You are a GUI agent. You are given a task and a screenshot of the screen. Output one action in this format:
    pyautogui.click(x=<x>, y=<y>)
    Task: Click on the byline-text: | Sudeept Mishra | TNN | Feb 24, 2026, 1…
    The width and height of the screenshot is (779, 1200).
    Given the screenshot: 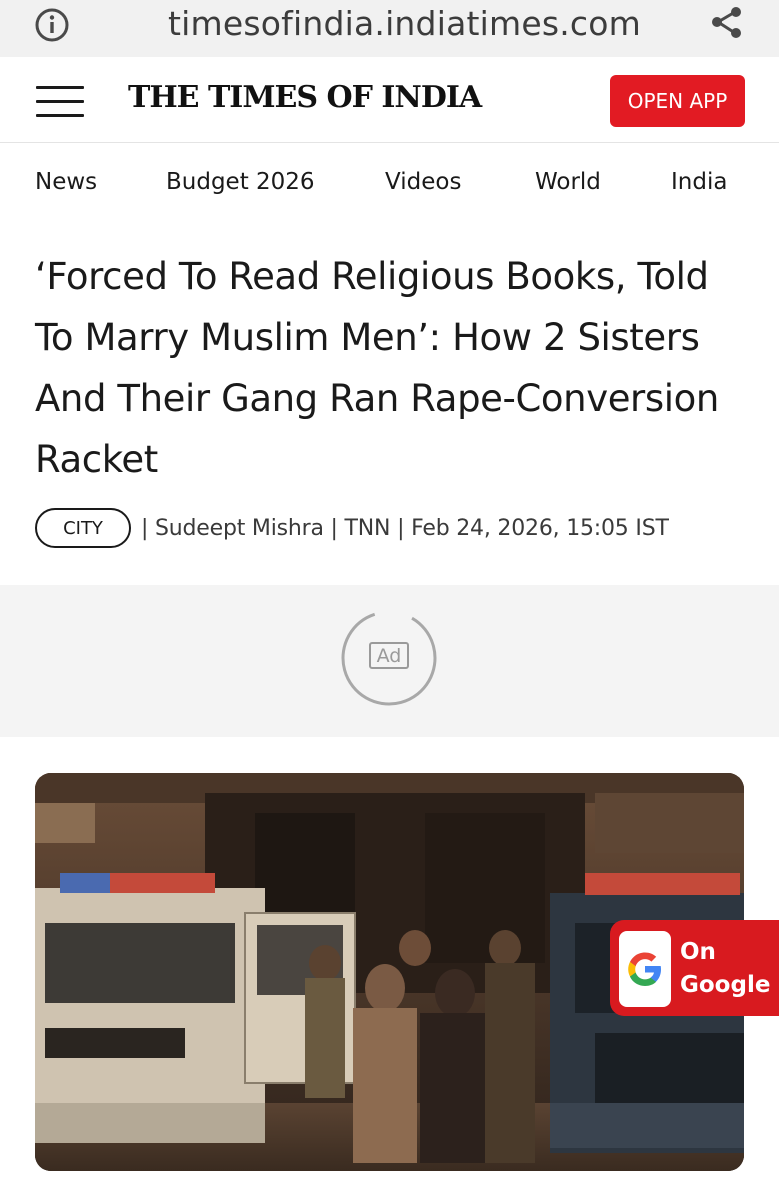 What is the action you would take?
    pyautogui.click(x=405, y=528)
    